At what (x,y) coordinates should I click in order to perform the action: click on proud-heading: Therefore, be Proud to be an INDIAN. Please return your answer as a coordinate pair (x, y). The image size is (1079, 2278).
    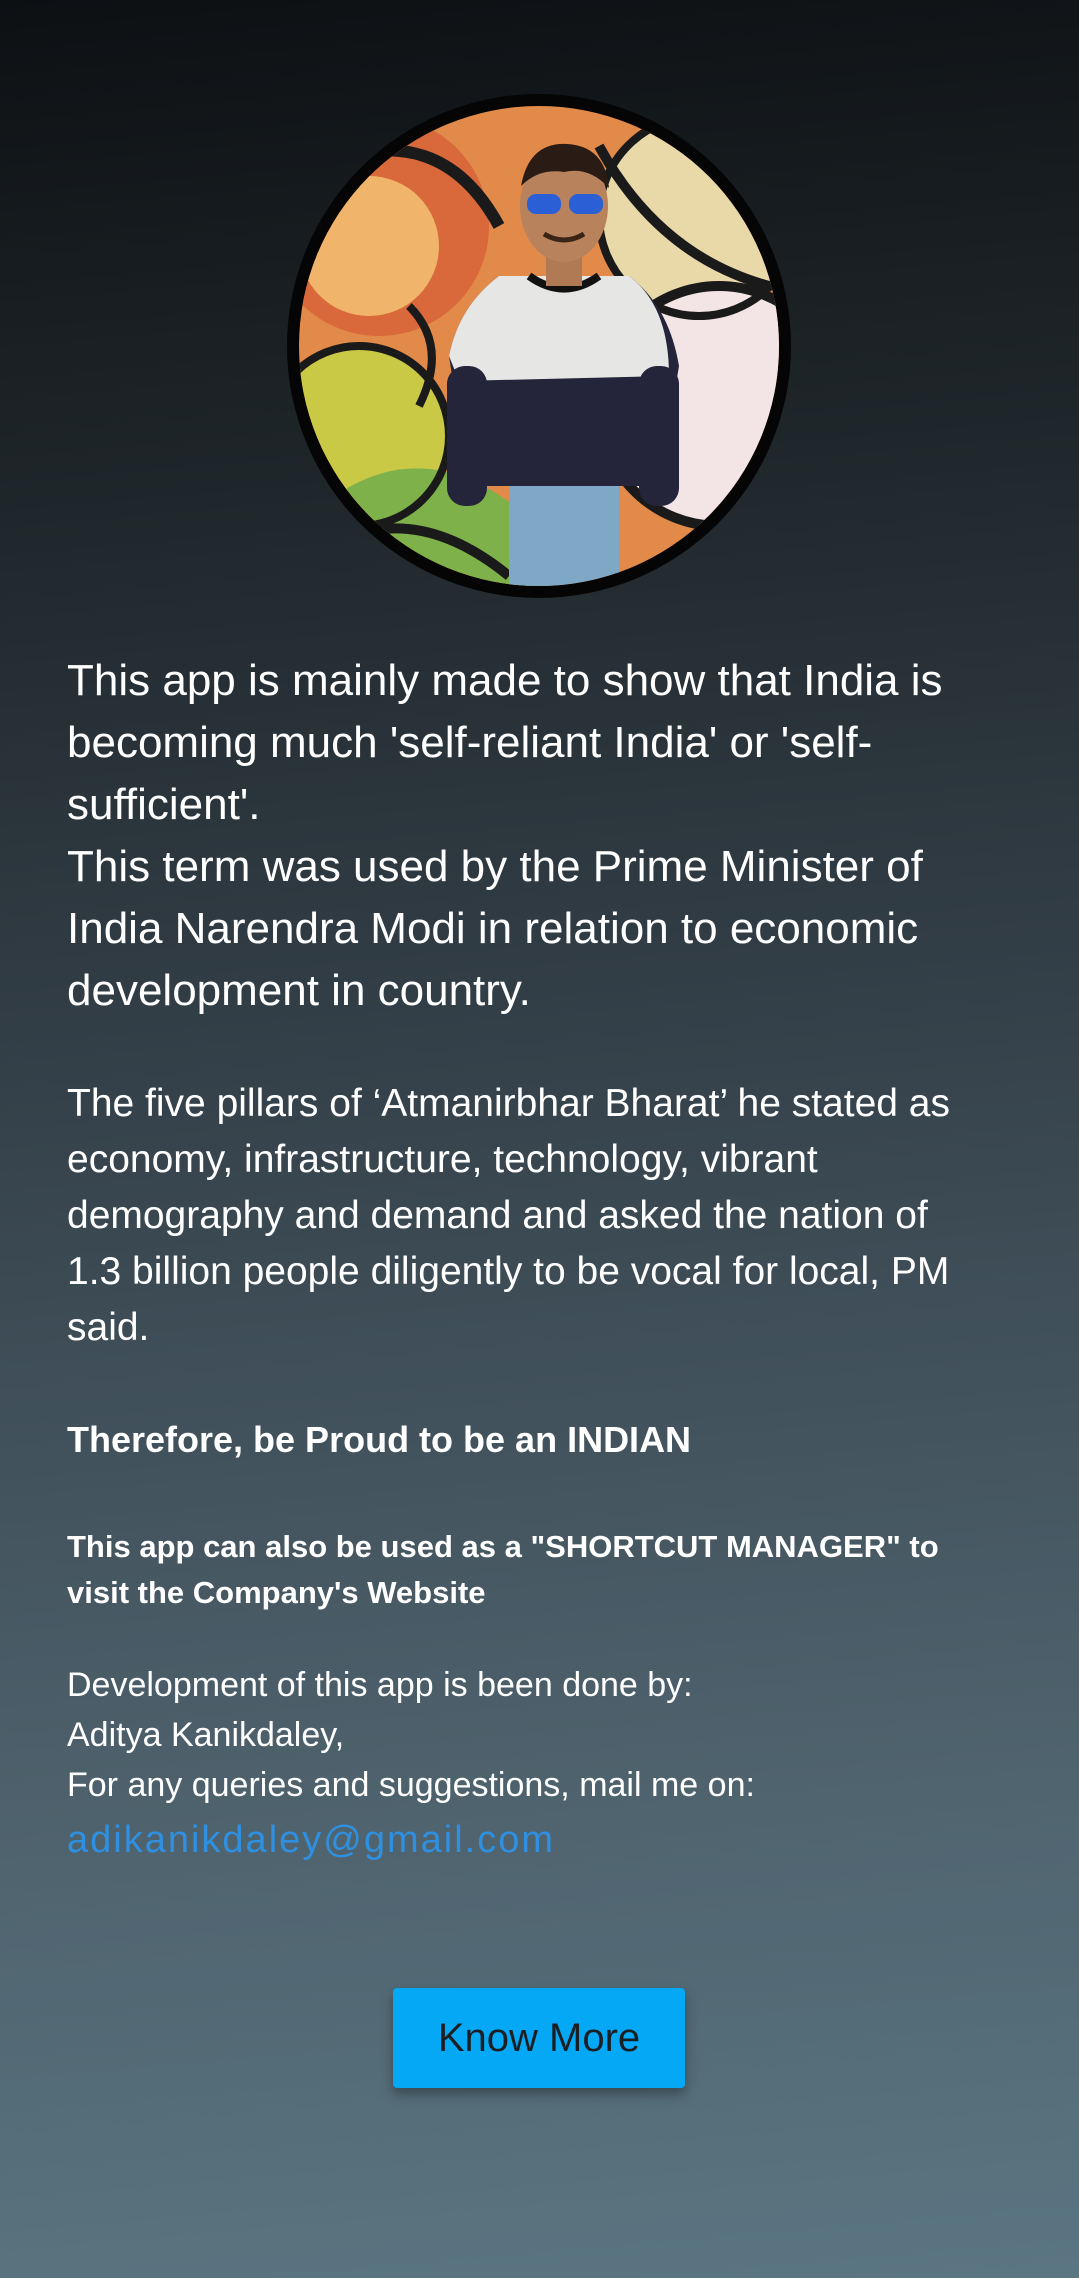
    Looking at the image, I should click on (379, 1439).